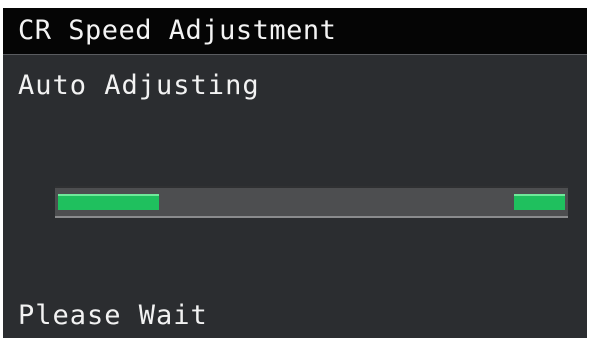 This screenshot has height=338, width=600. What do you see at coordinates (139, 85) in the screenshot?
I see `status-message: Auto Adjusting` at bounding box center [139, 85].